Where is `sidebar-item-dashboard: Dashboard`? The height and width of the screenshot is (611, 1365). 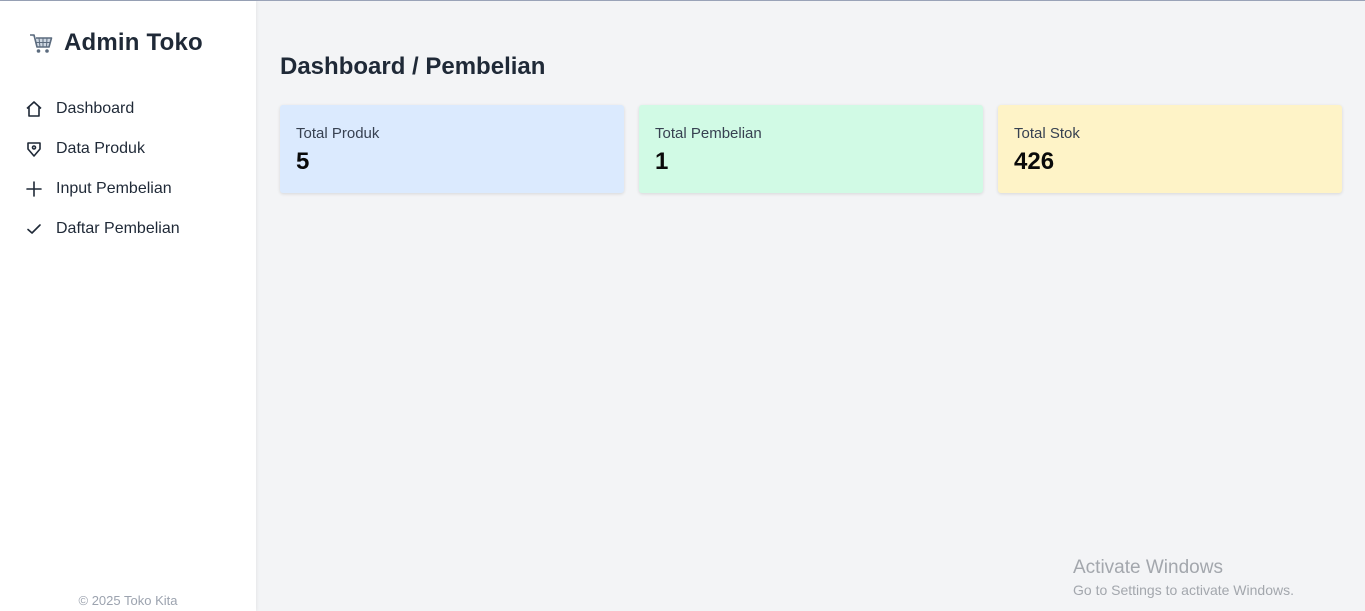 sidebar-item-dashboard: Dashboard is located at coordinates (134, 109).